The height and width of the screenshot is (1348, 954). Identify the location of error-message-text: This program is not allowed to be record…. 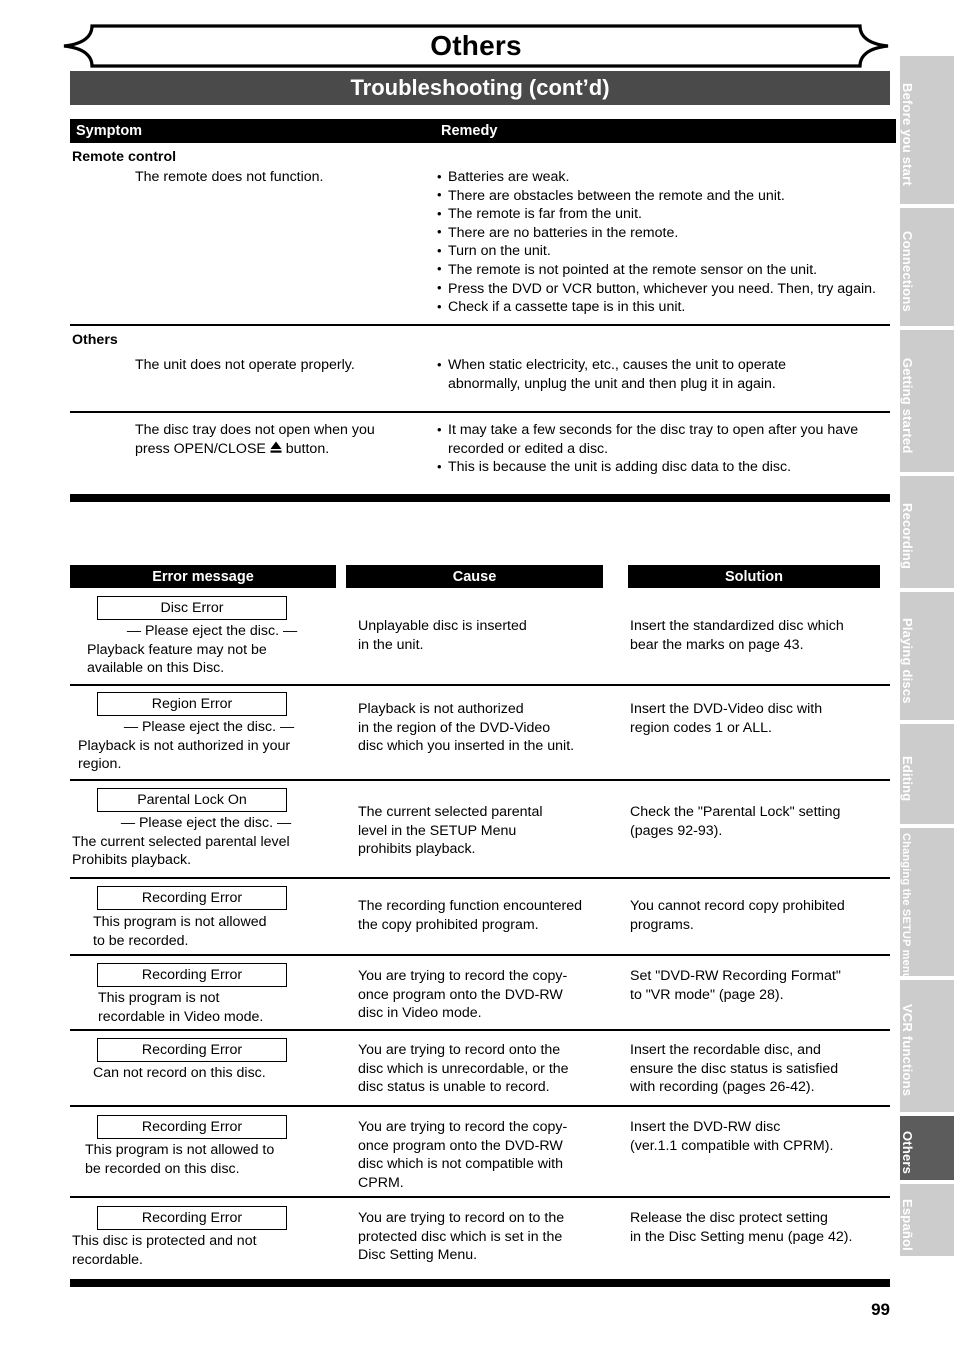
(212, 1159).